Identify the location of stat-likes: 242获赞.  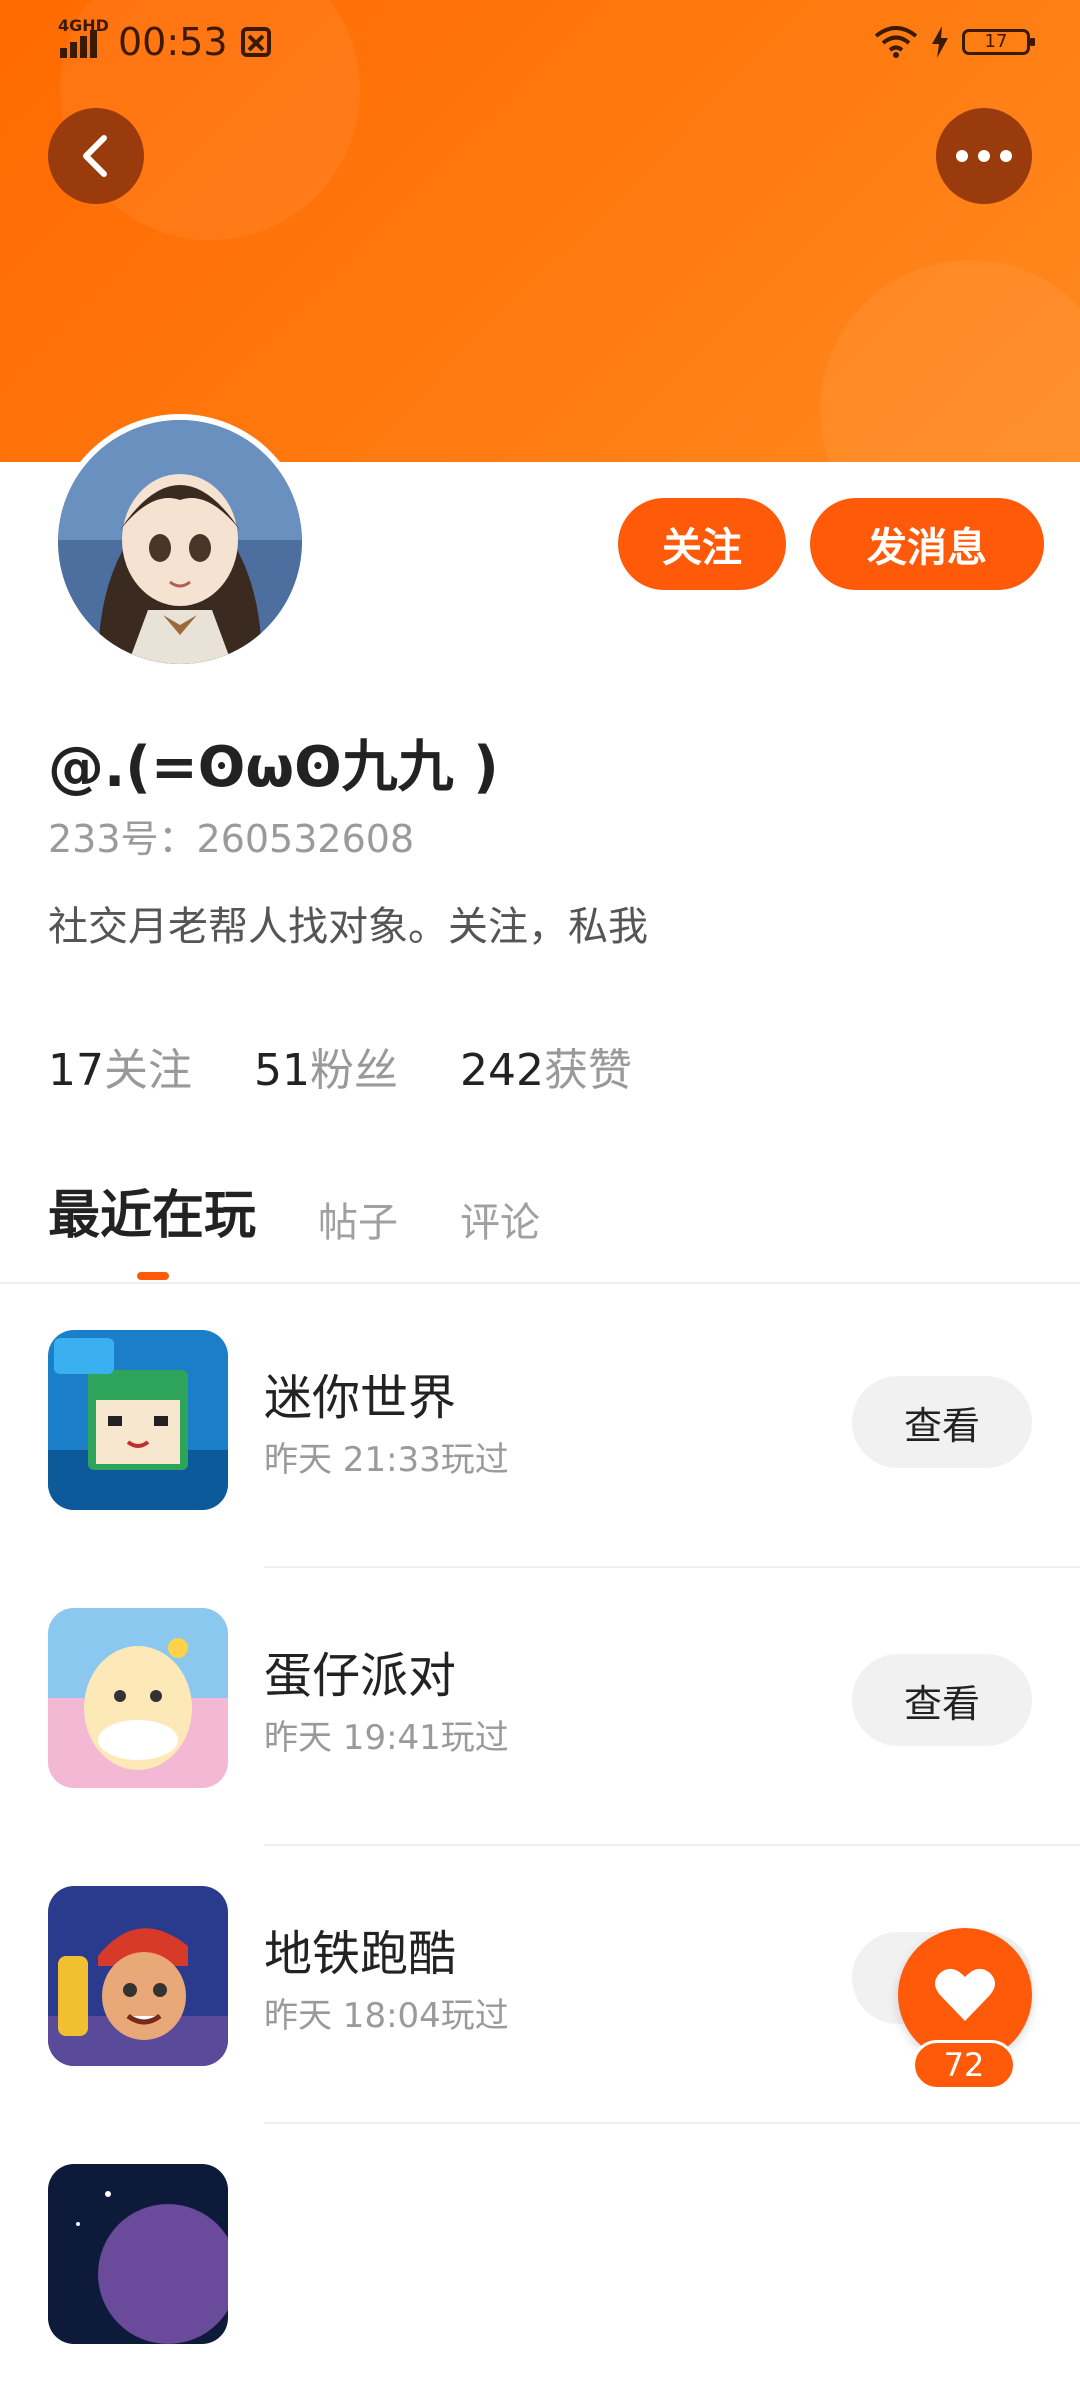
(546, 1066).